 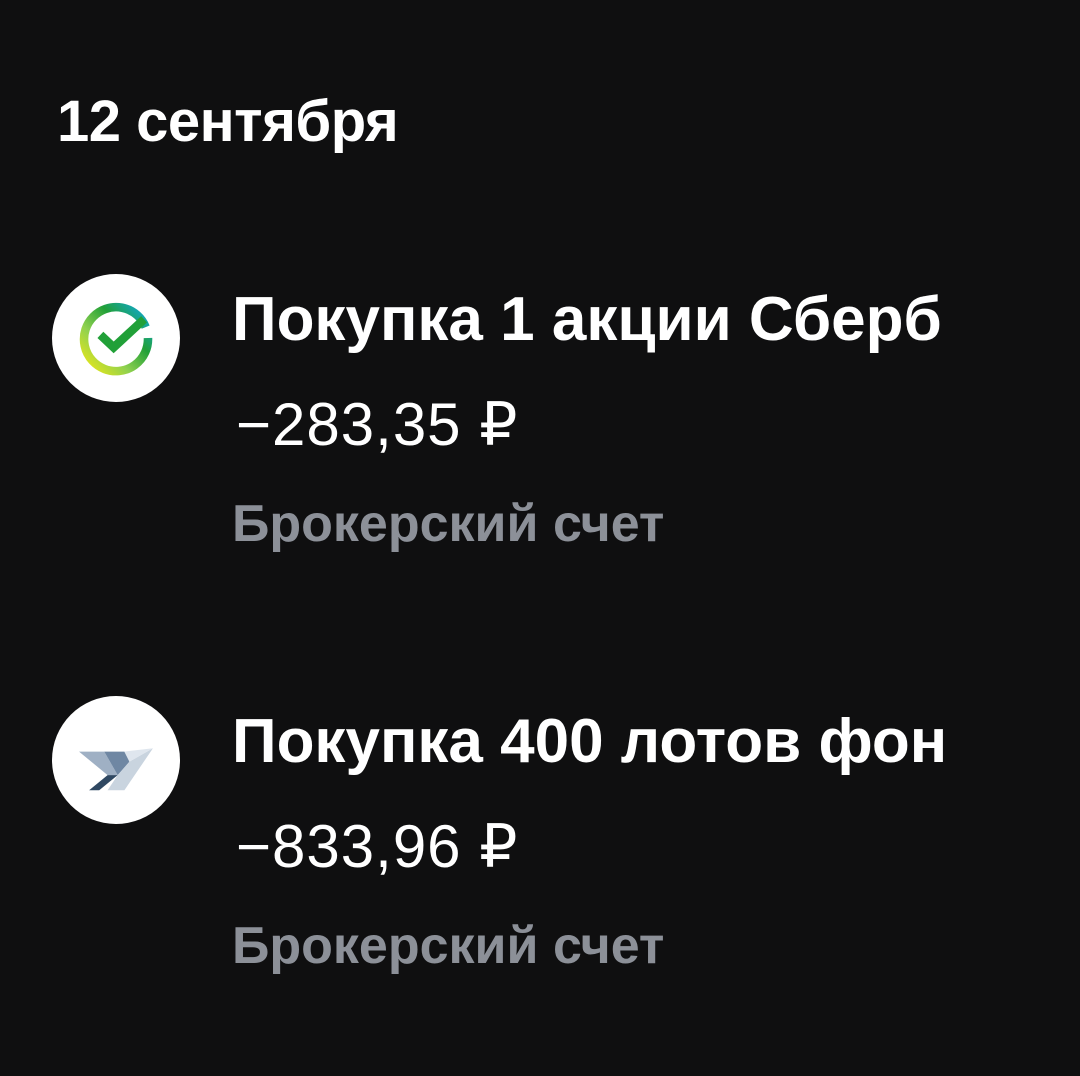 I want to click on fund-logo-icon-graphic, so click(x=116, y=769).